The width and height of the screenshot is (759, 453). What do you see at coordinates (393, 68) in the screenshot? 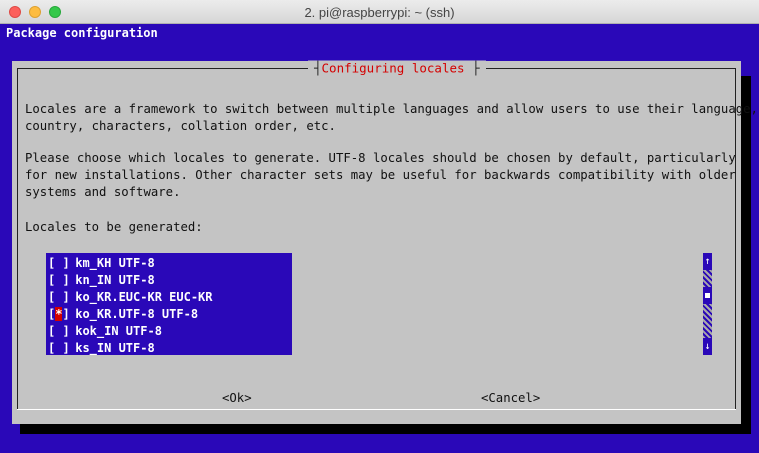
I see `dialog-title-text: Configuring locales` at bounding box center [393, 68].